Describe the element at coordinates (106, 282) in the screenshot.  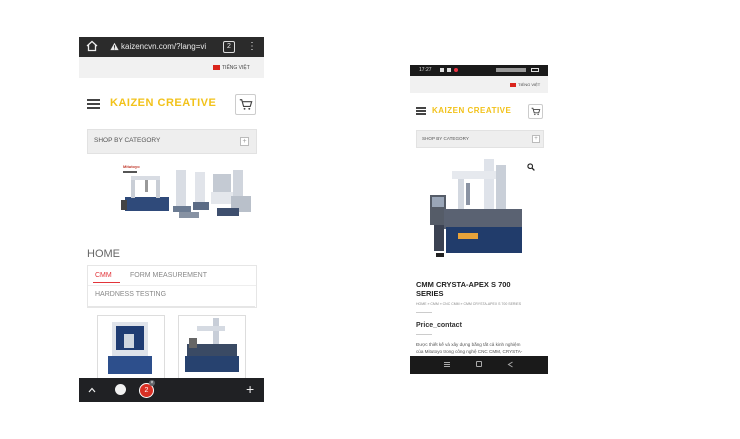
I see `active-tab-underline` at that location.